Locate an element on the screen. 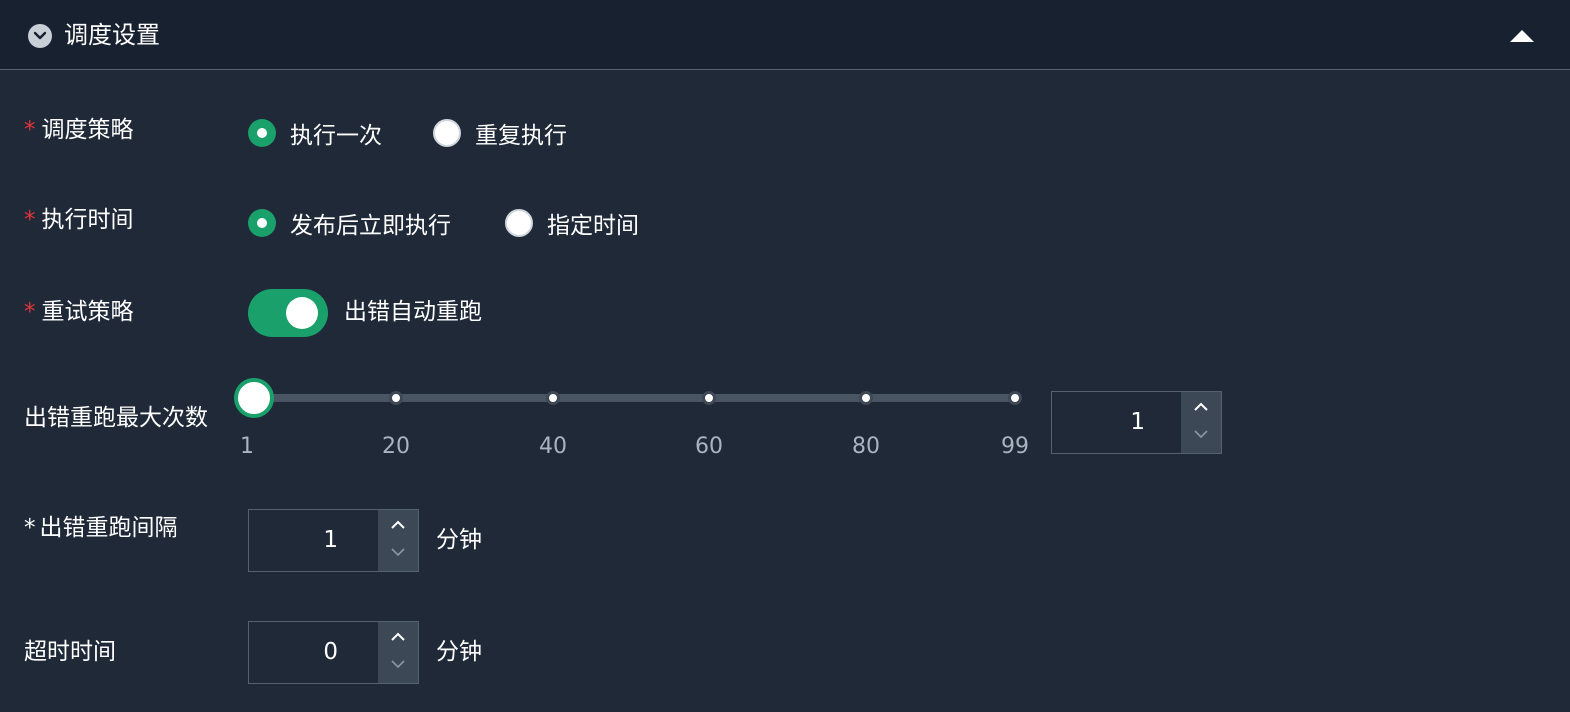 The image size is (1570, 712). retry-interval-label: * 出错重跑间隔 is located at coordinates (101, 528).